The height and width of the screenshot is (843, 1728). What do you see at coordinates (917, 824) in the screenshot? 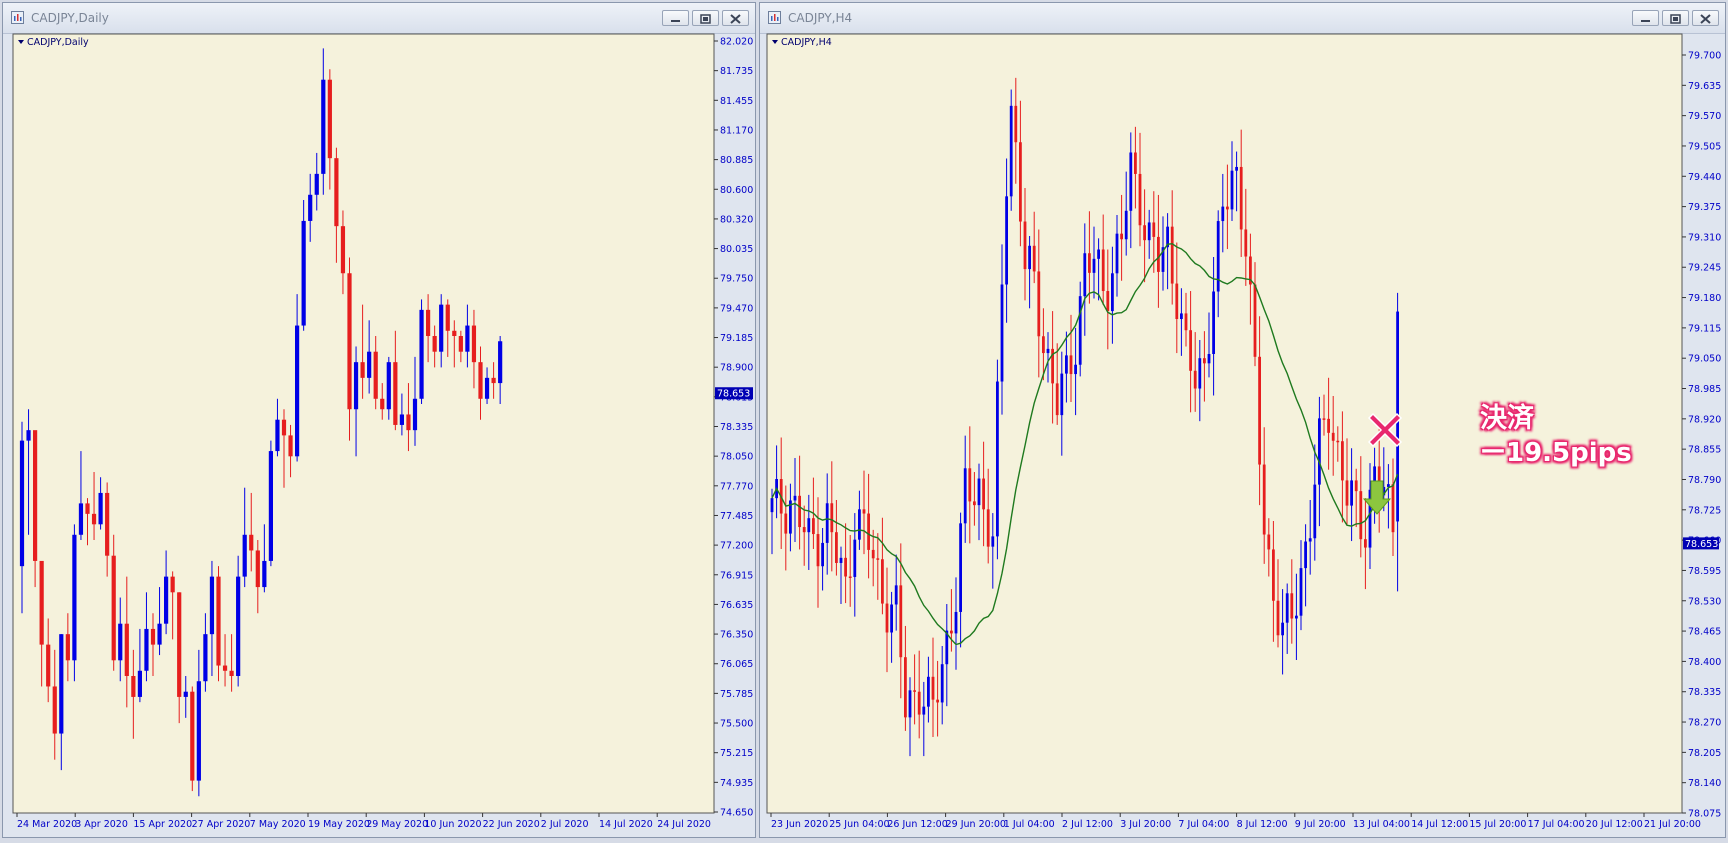
I see `x-tick-label: 26 Jun 12:00` at bounding box center [917, 824].